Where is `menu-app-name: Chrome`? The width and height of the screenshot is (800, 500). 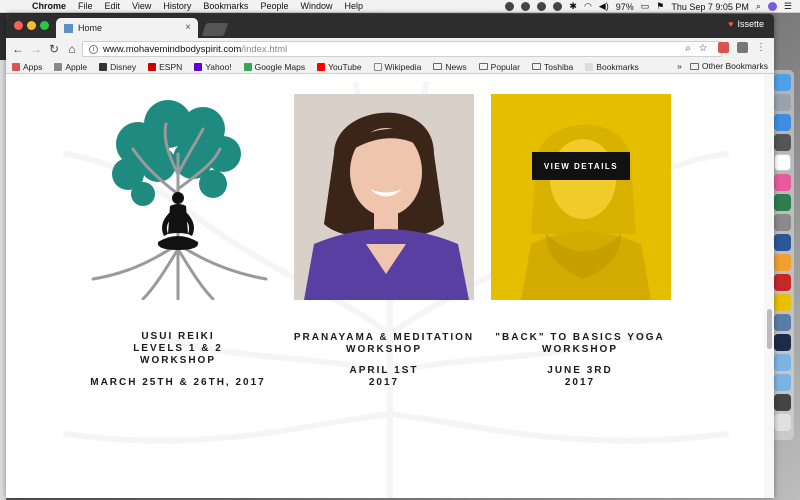
menu-app-name: Chrome is located at coordinates (49, 6).